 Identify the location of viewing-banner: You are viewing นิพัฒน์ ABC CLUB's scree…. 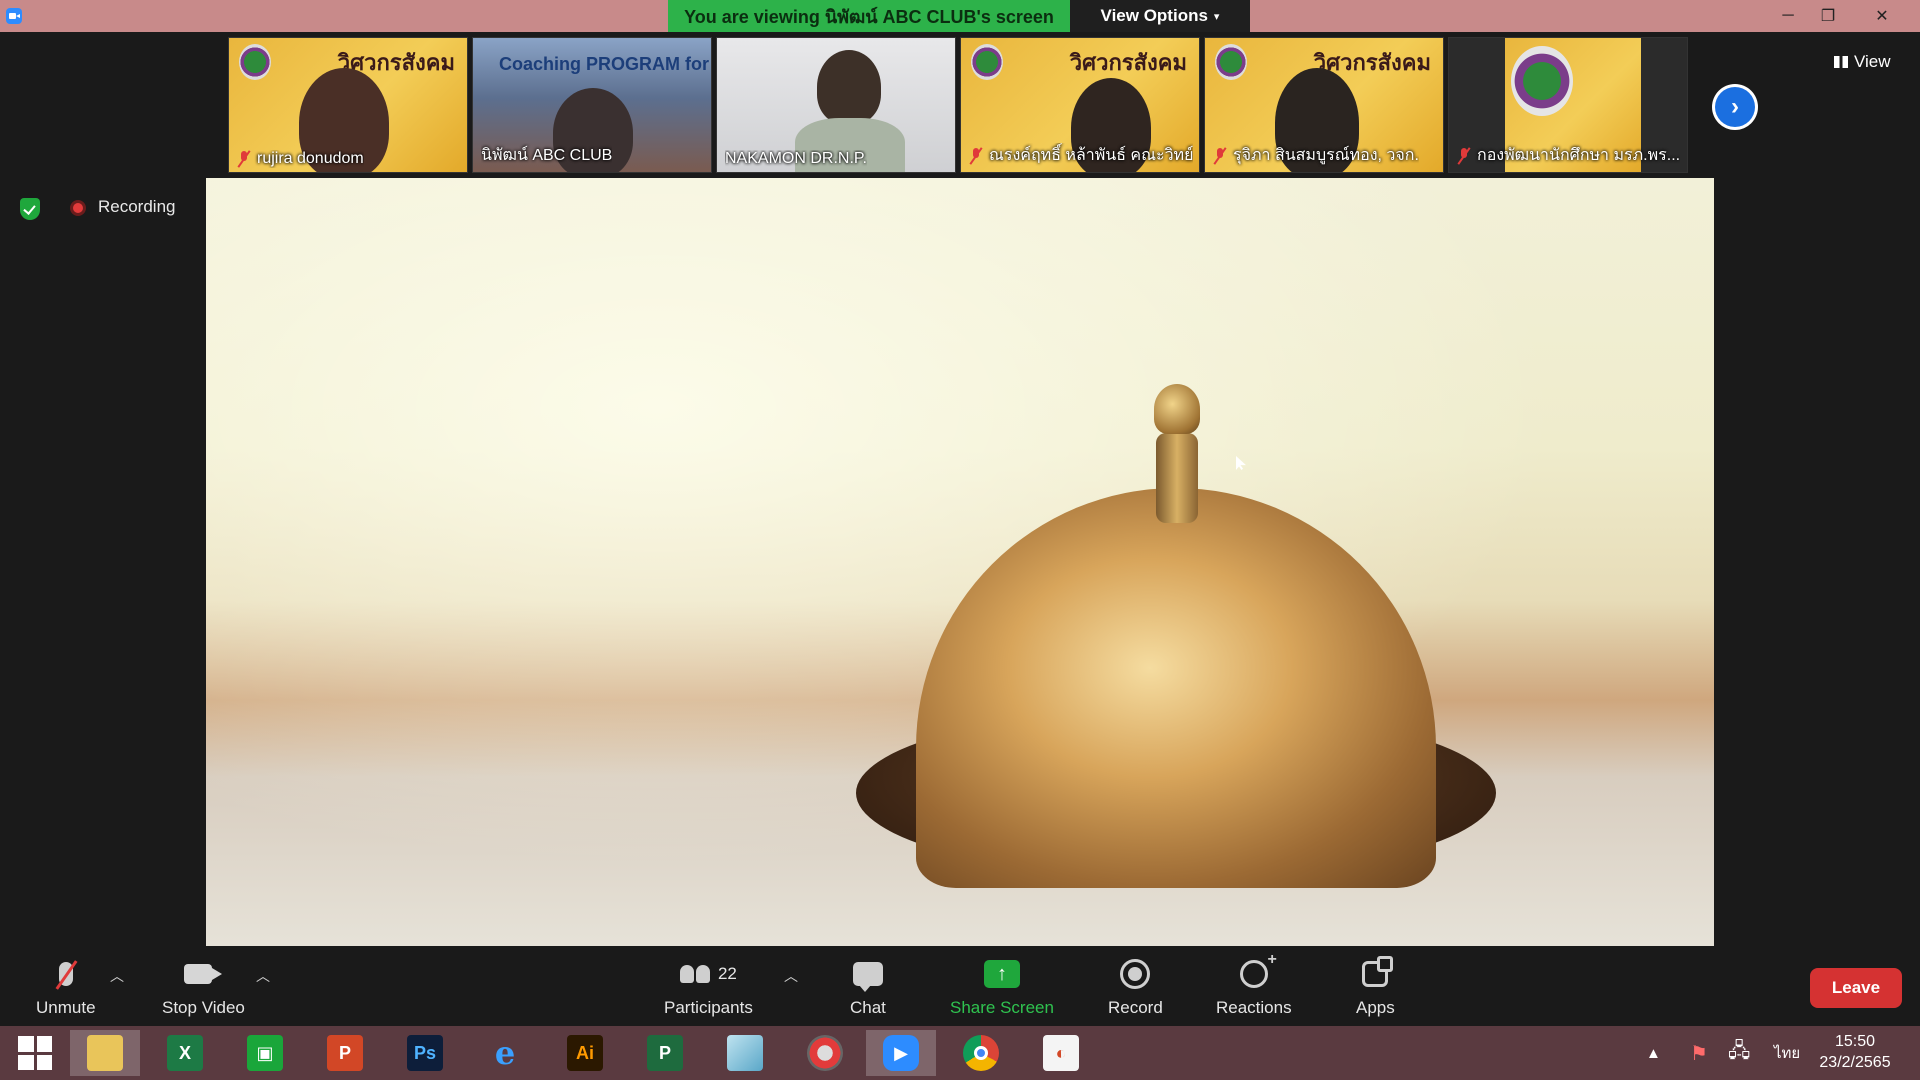
(869, 16).